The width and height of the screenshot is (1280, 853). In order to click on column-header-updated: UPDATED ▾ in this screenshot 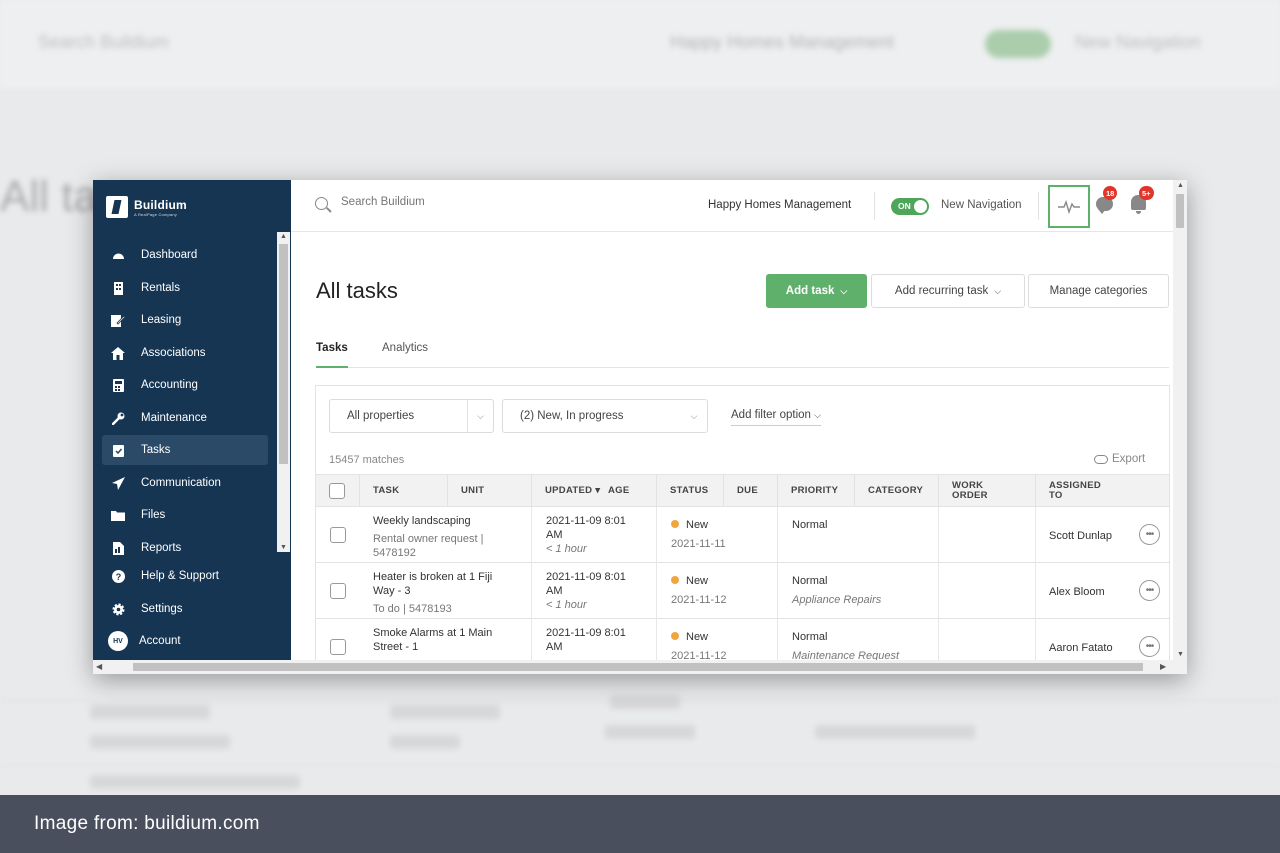, I will do `click(569, 490)`.